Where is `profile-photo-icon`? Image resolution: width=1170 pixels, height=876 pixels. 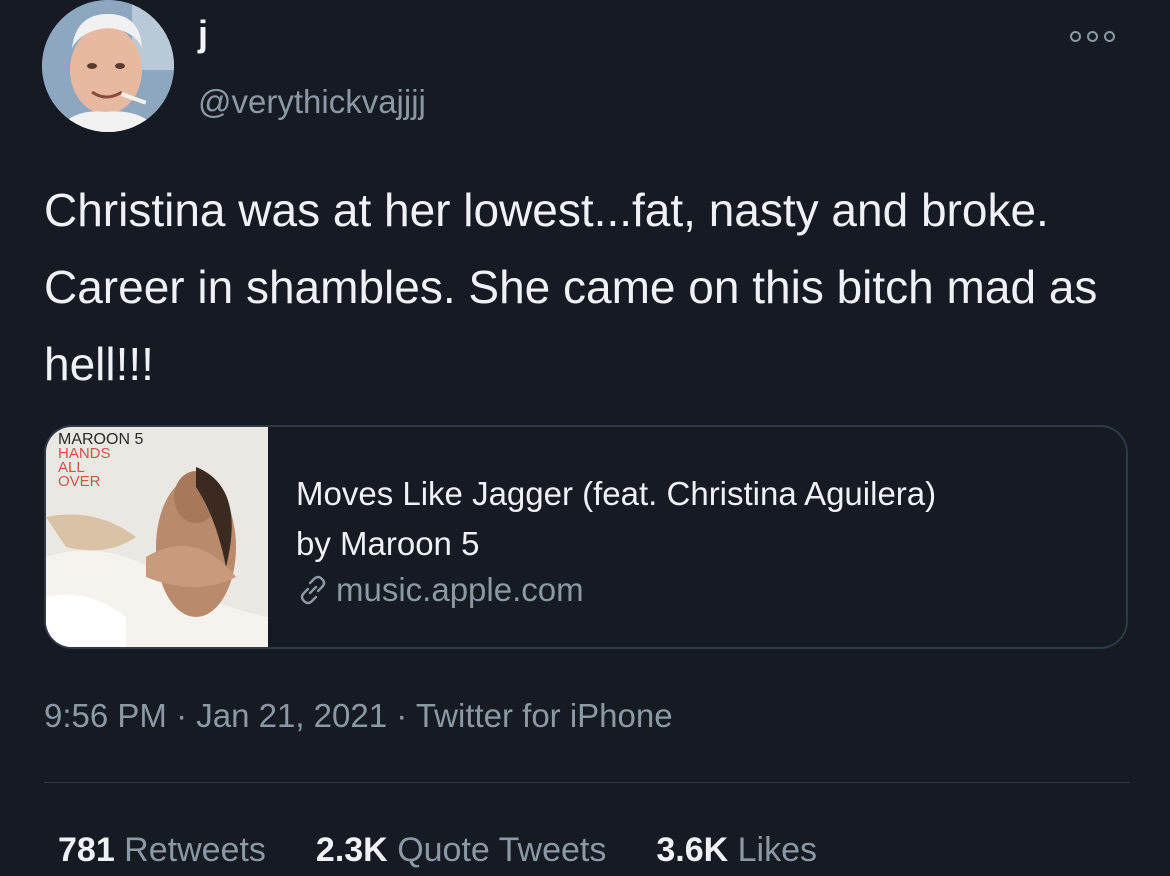 profile-photo-icon is located at coordinates (108, 66).